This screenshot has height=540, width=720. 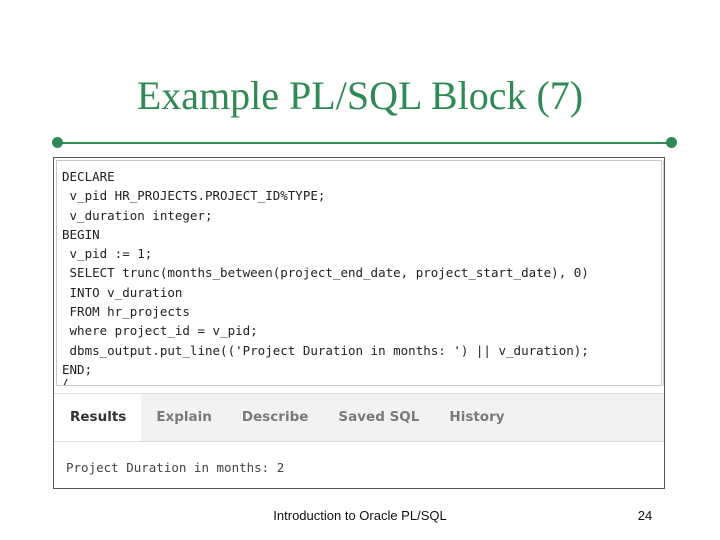 What do you see at coordinates (175, 467) in the screenshot?
I see `results-output: Project Duration in months: 2` at bounding box center [175, 467].